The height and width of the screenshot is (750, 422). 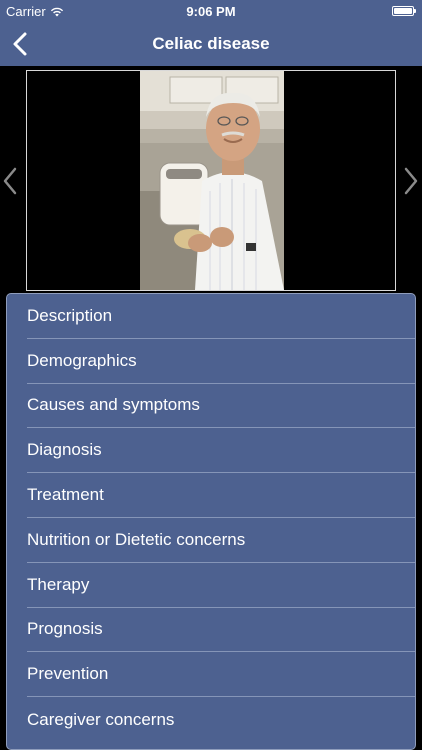 What do you see at coordinates (221, 675) in the screenshot?
I see `list-item-prevention: Prevention` at bounding box center [221, 675].